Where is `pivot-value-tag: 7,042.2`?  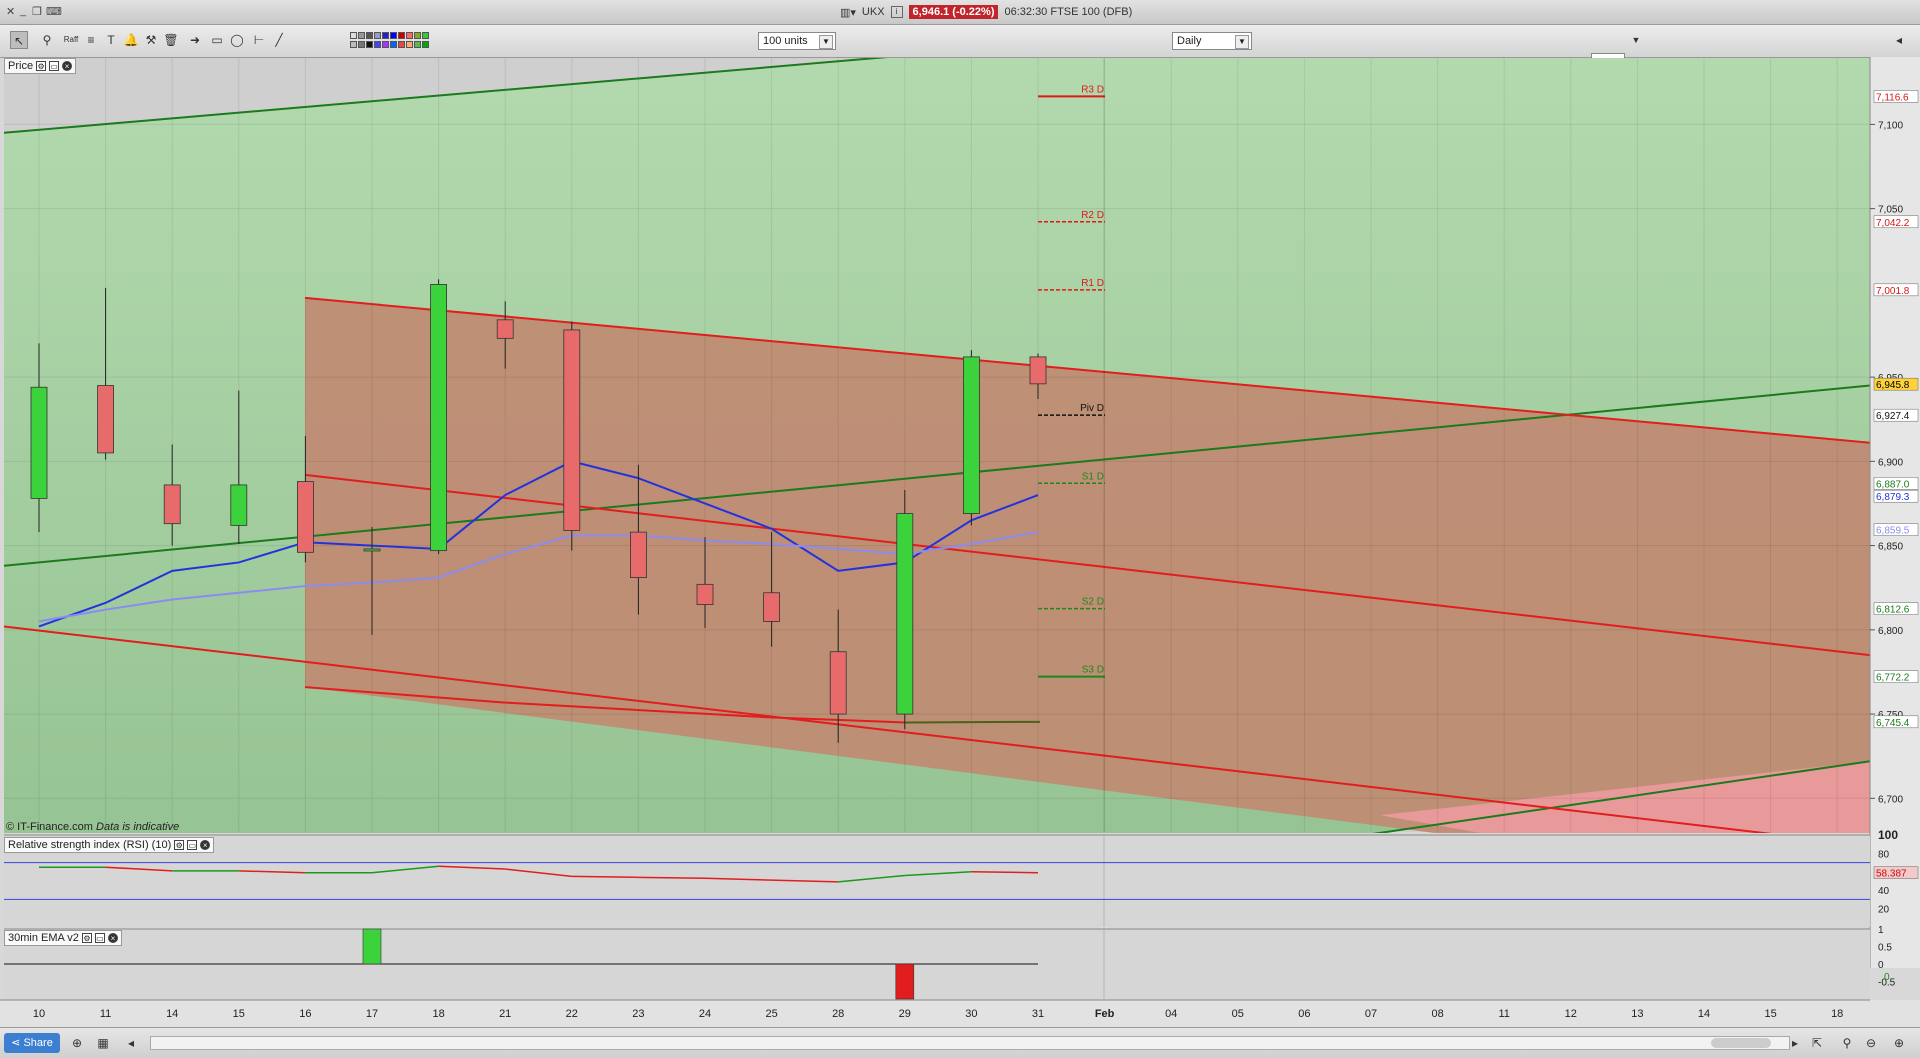 pivot-value-tag: 7,042.2 is located at coordinates (1893, 223).